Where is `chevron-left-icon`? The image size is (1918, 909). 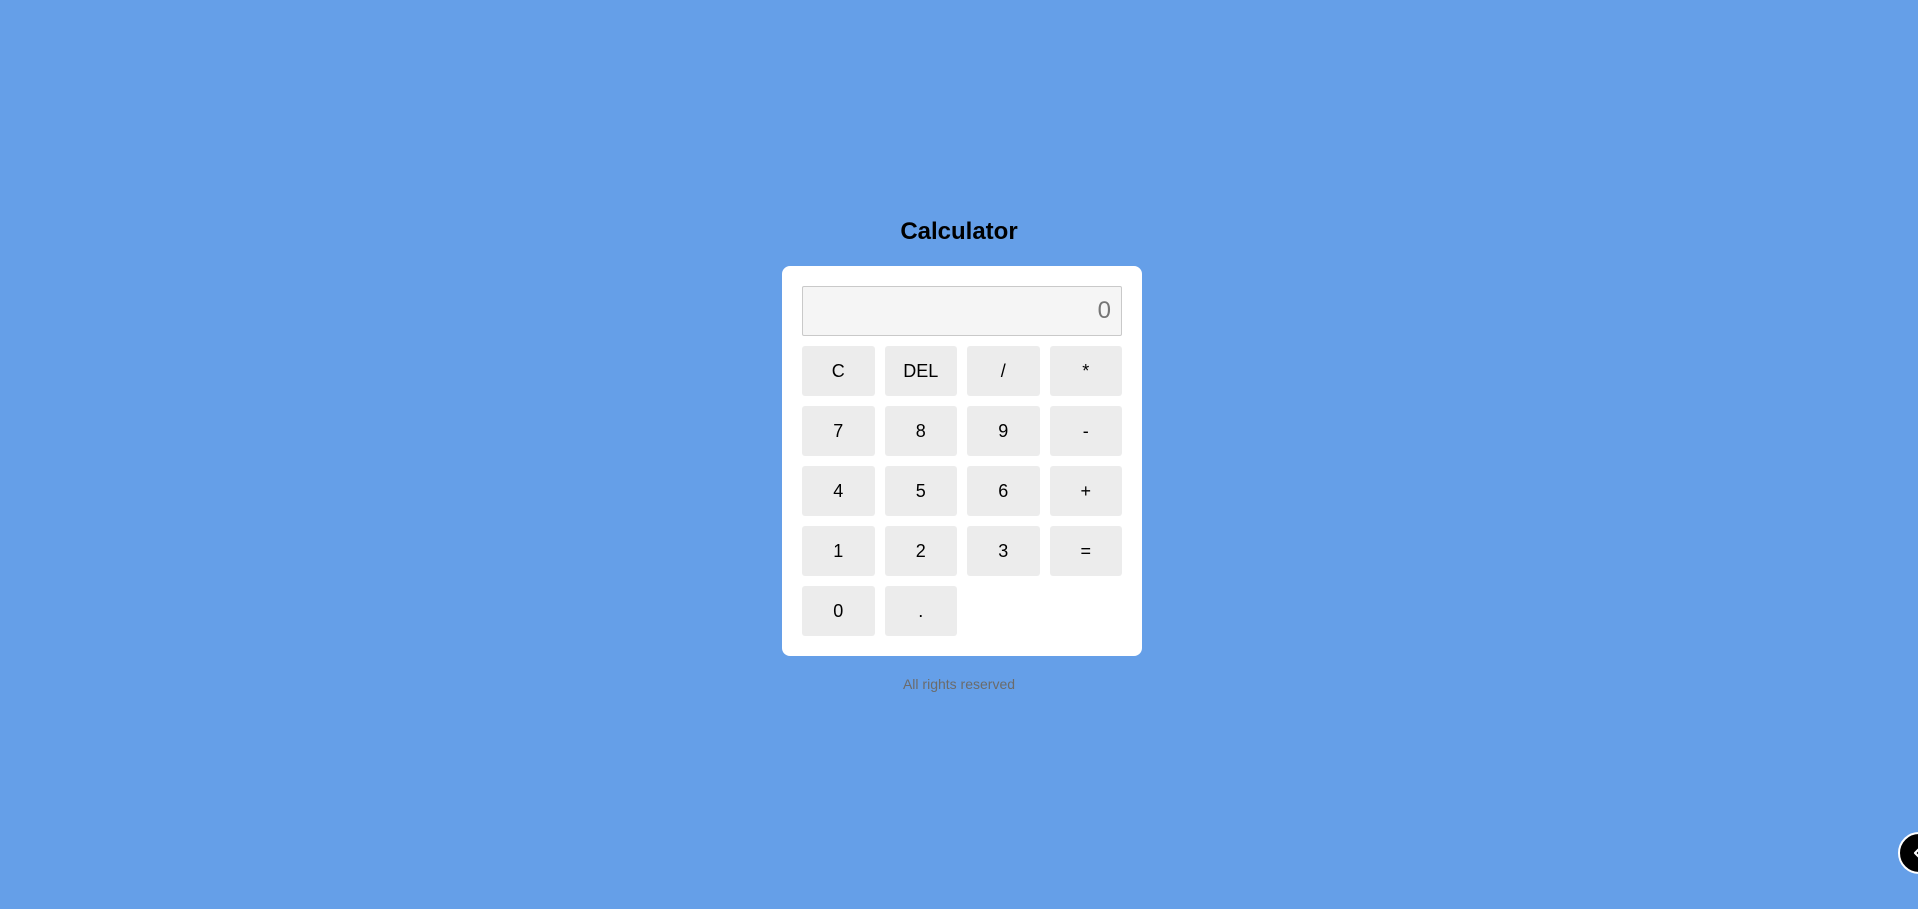
chevron-left-icon is located at coordinates (1915, 853).